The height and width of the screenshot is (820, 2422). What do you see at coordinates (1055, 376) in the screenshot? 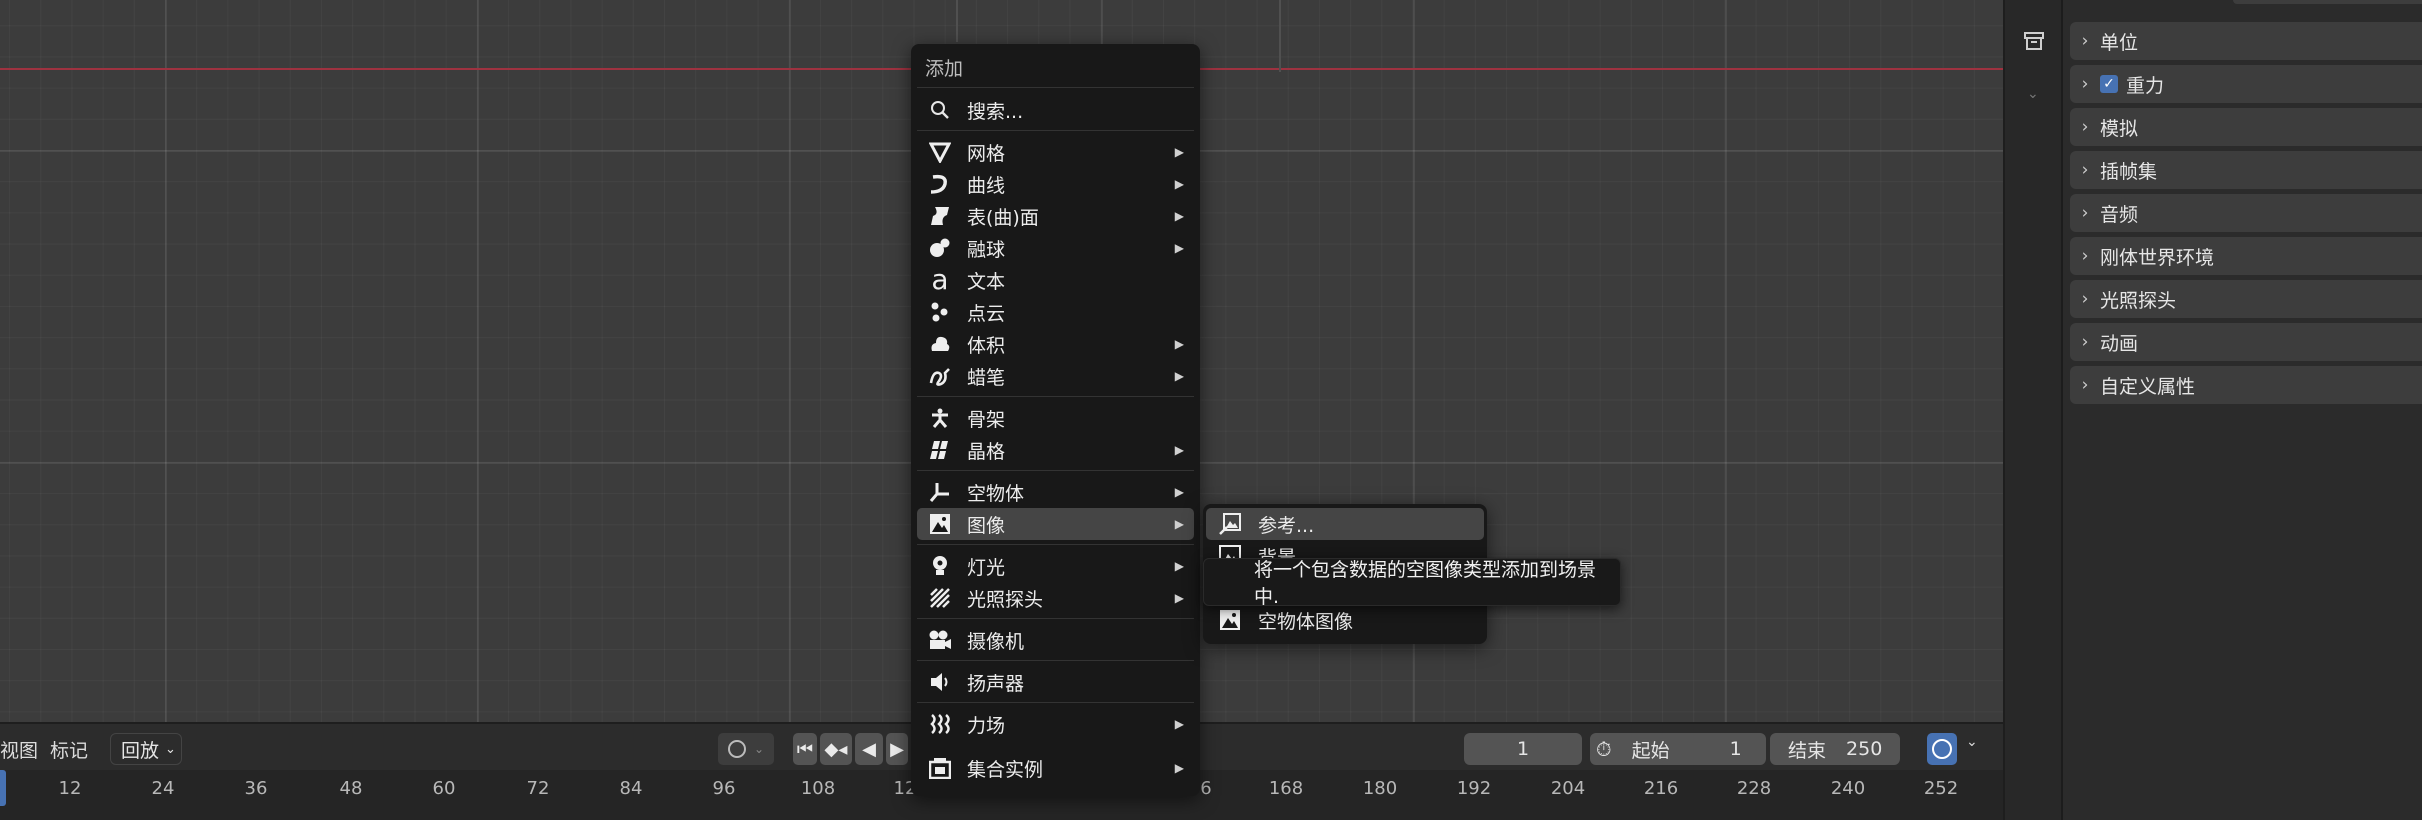
I see `menu-item-grease-pencil: 蜡笔 ▶` at bounding box center [1055, 376].